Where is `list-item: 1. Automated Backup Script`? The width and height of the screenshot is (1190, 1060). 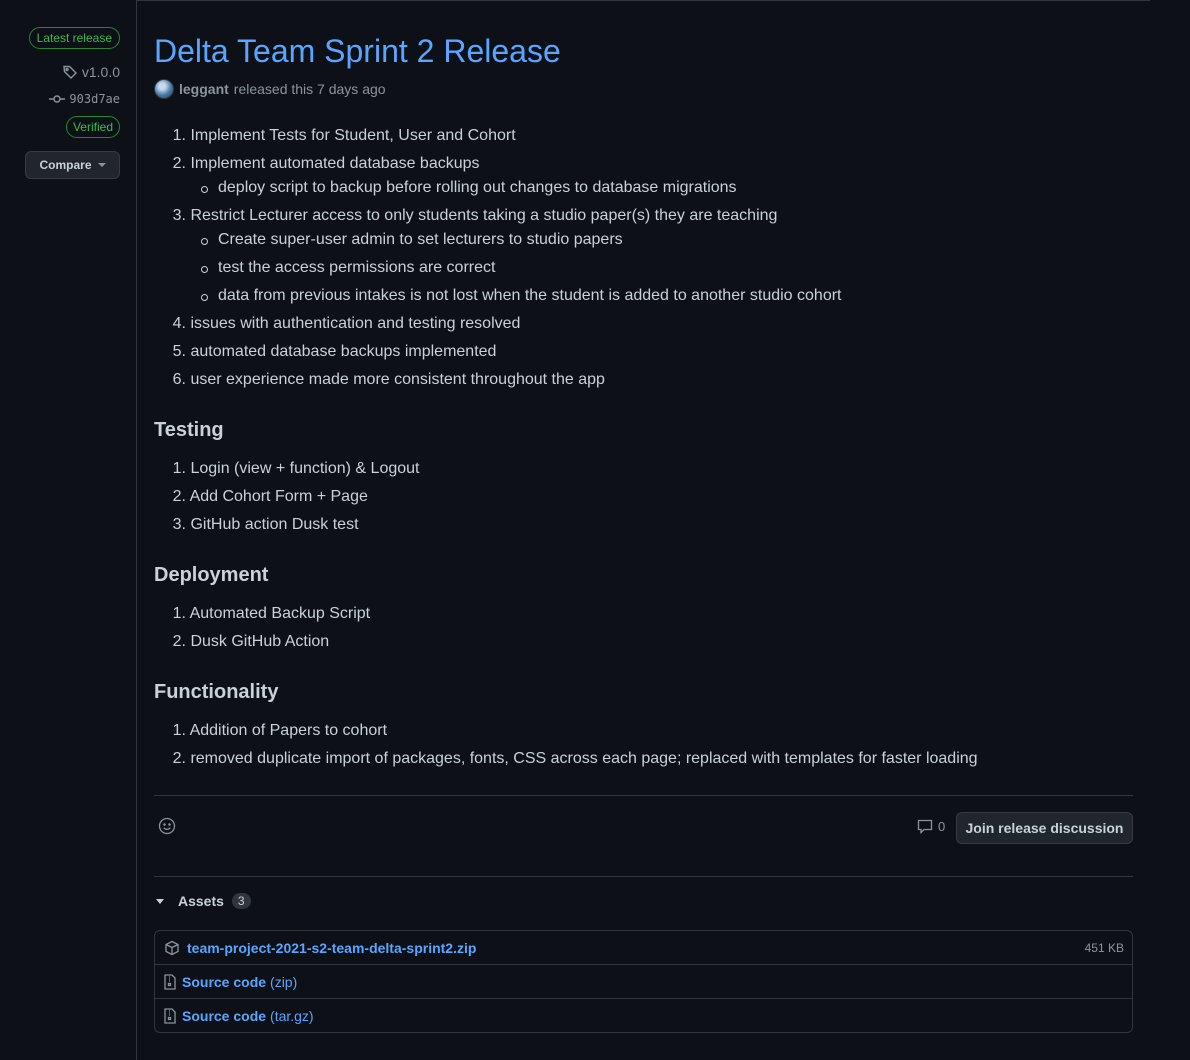
list-item: 1. Automated Backup Script is located at coordinates (271, 613).